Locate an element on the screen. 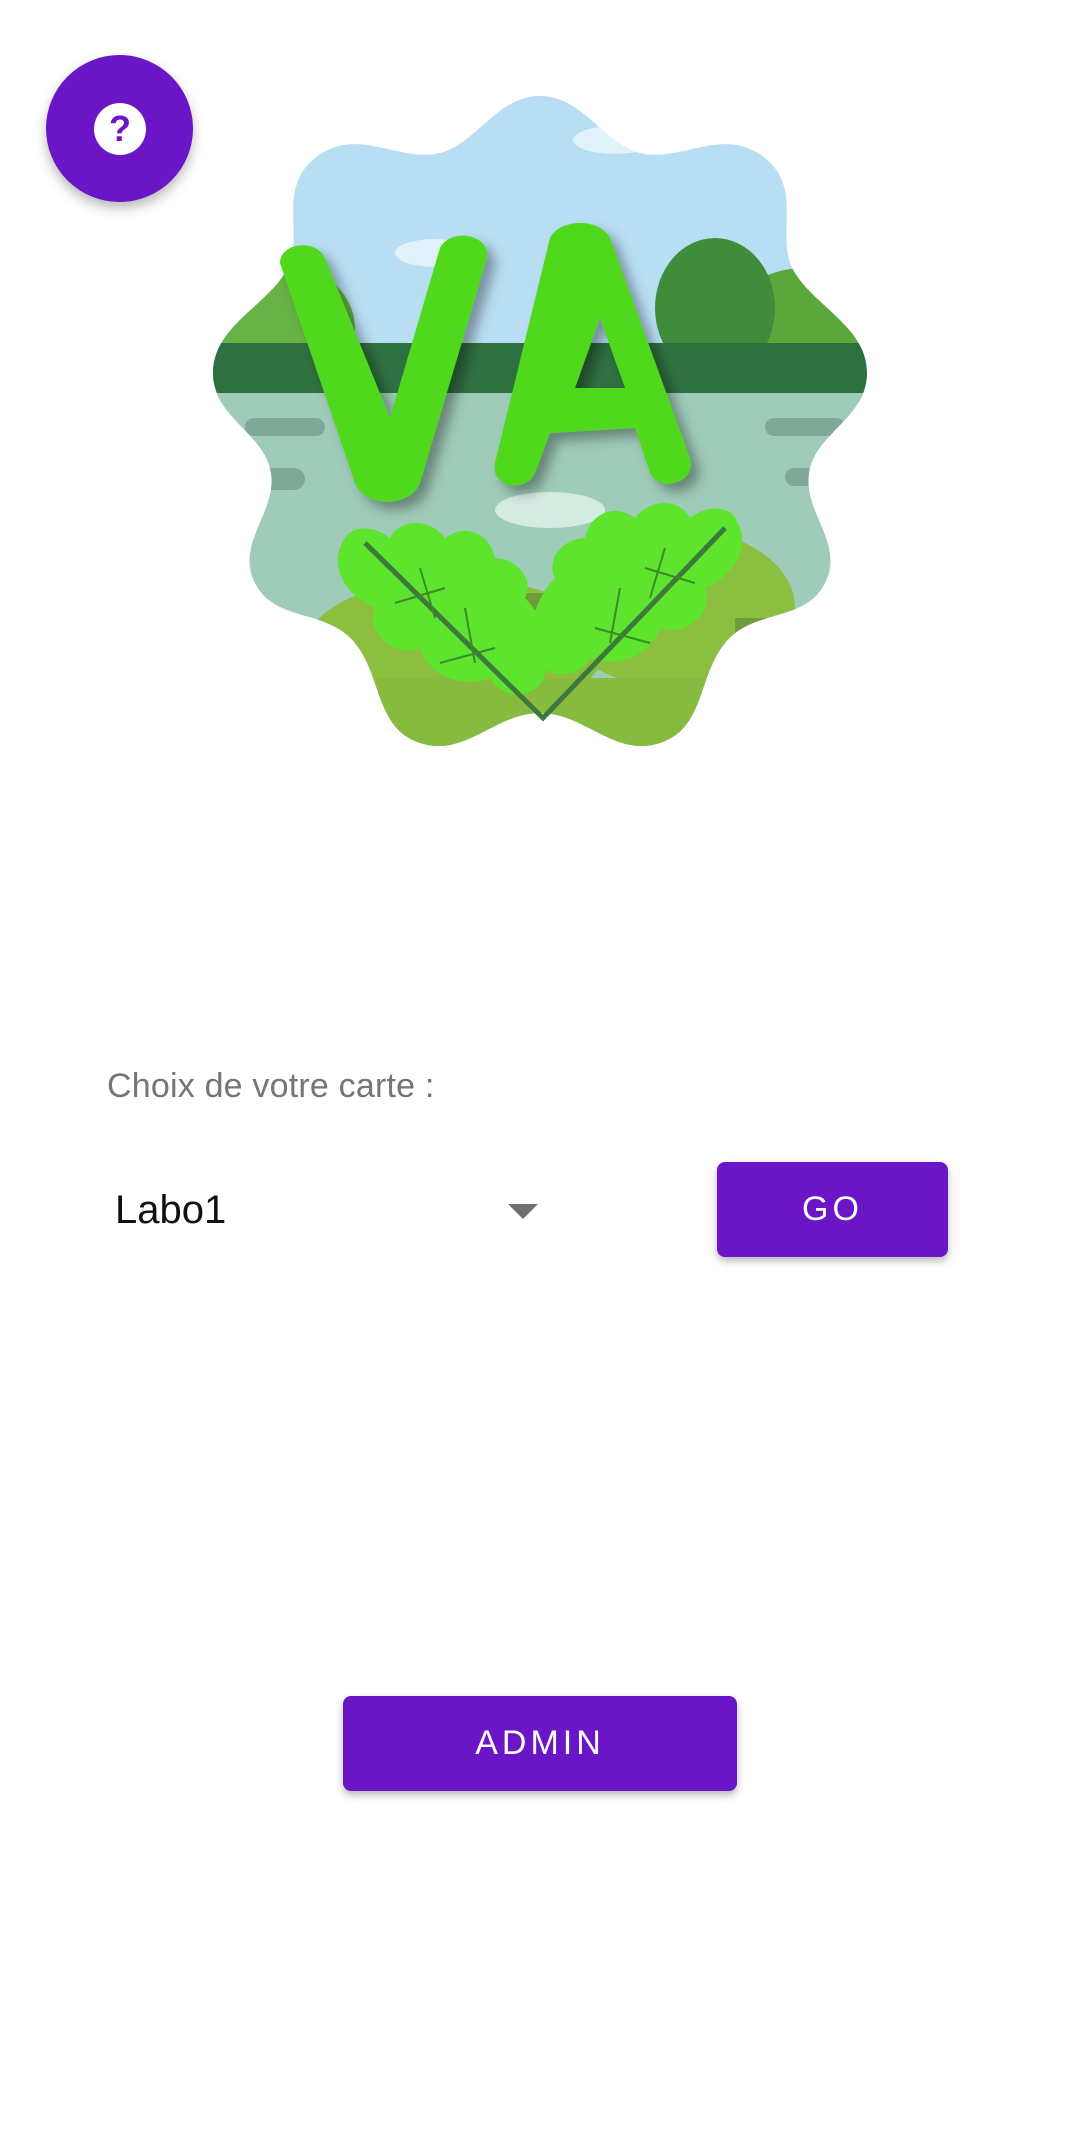  map-select-value: Labo1 is located at coordinates (171, 1209).